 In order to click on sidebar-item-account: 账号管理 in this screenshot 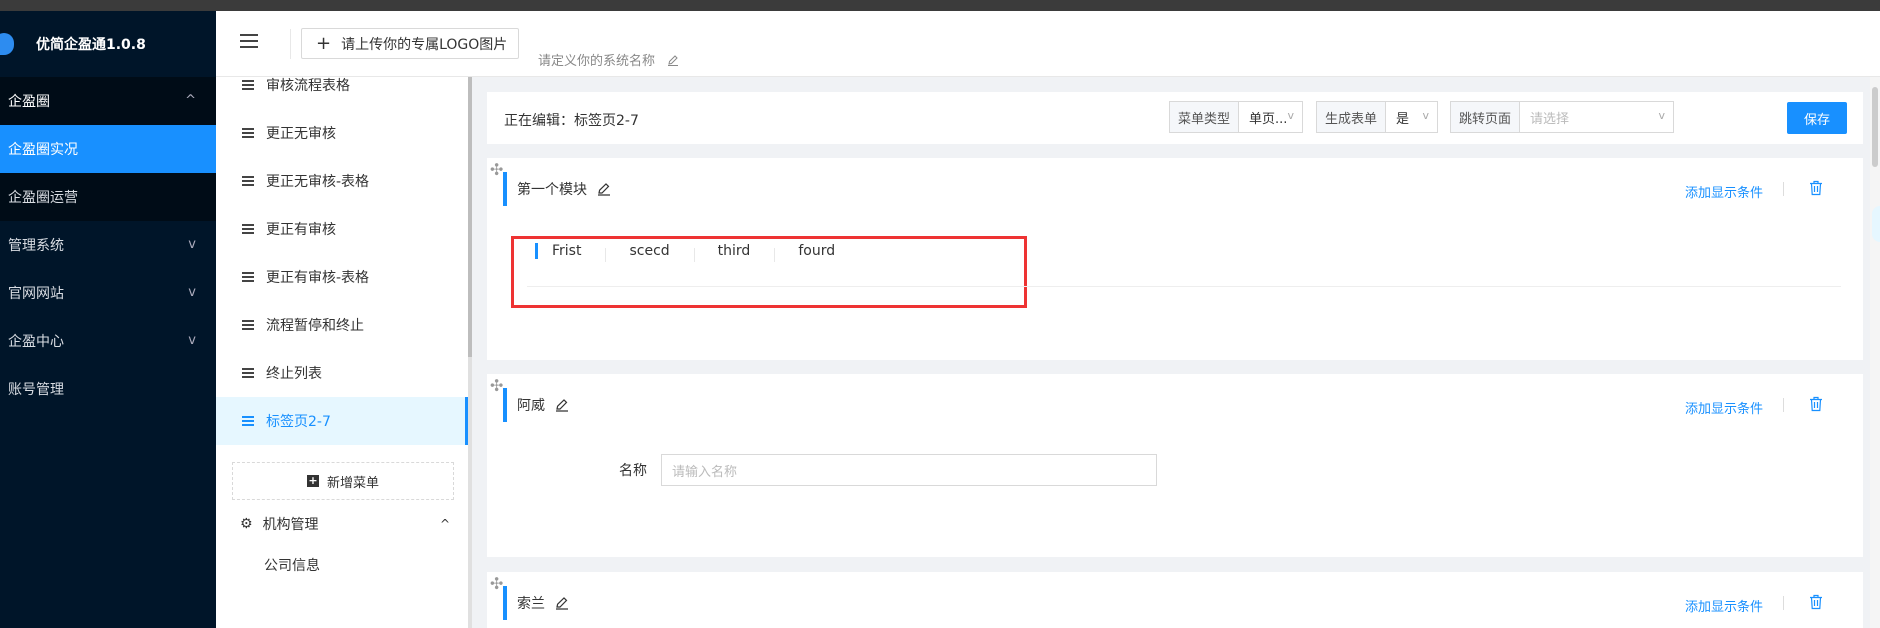, I will do `click(108, 389)`.